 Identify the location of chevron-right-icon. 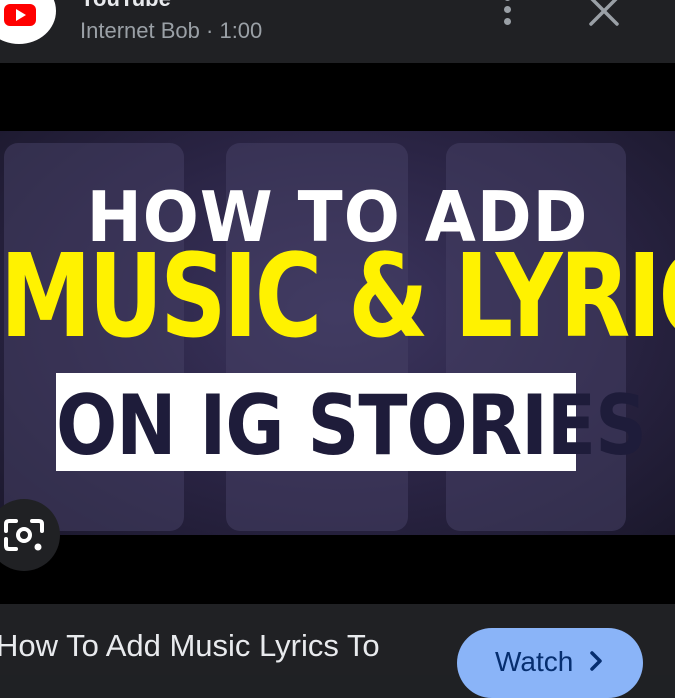
(596, 663).